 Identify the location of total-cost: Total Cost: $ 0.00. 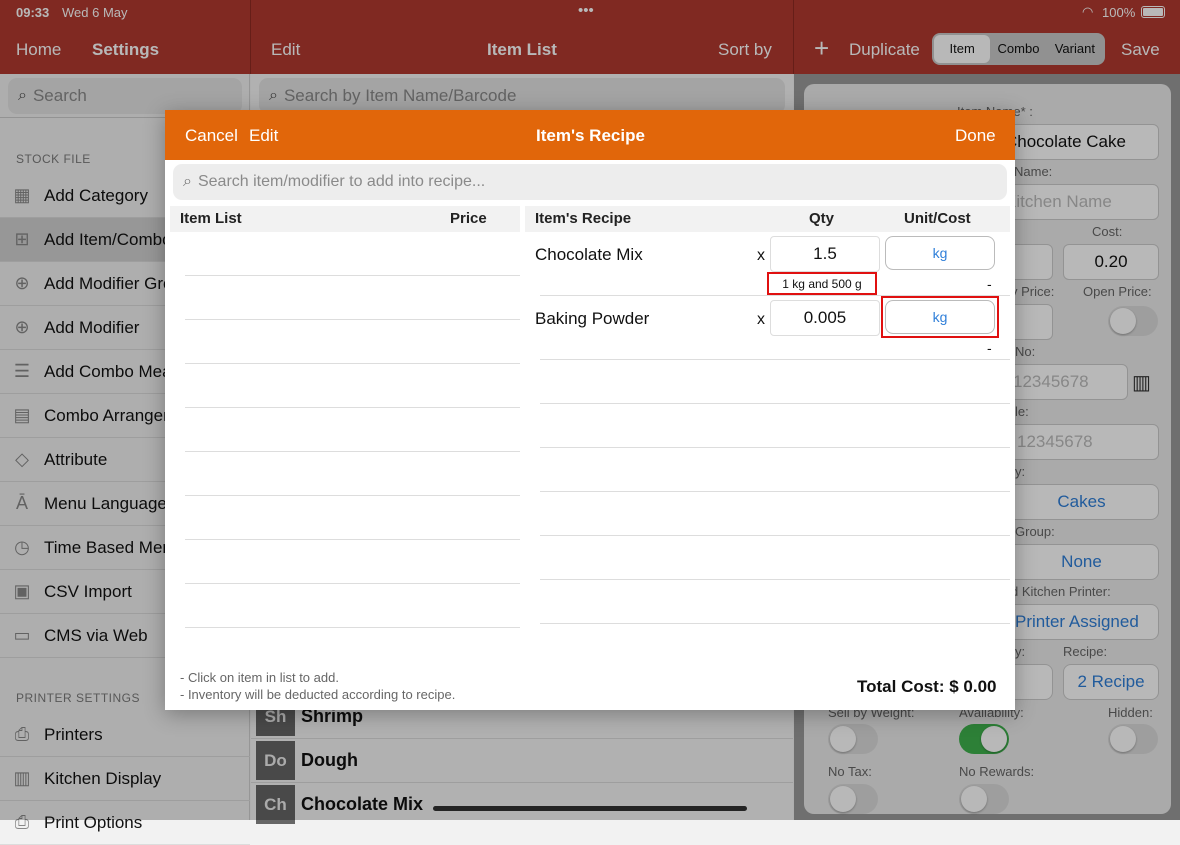
(927, 686).